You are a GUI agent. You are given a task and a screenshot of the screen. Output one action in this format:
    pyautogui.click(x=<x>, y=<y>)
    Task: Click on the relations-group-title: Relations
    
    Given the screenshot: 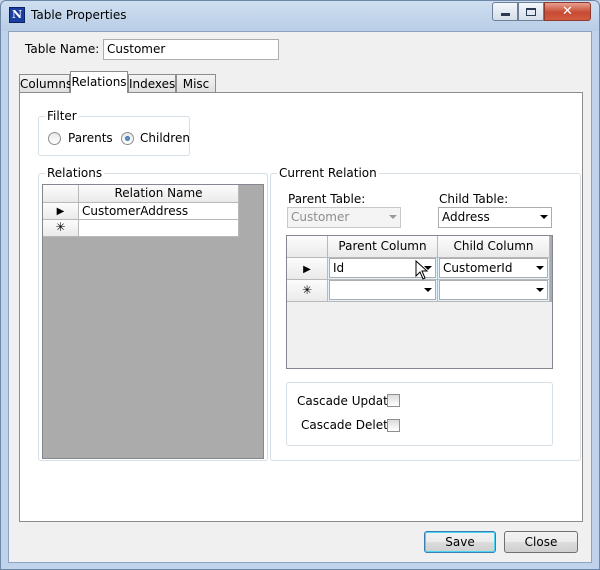 What is the action you would take?
    pyautogui.click(x=75, y=173)
    